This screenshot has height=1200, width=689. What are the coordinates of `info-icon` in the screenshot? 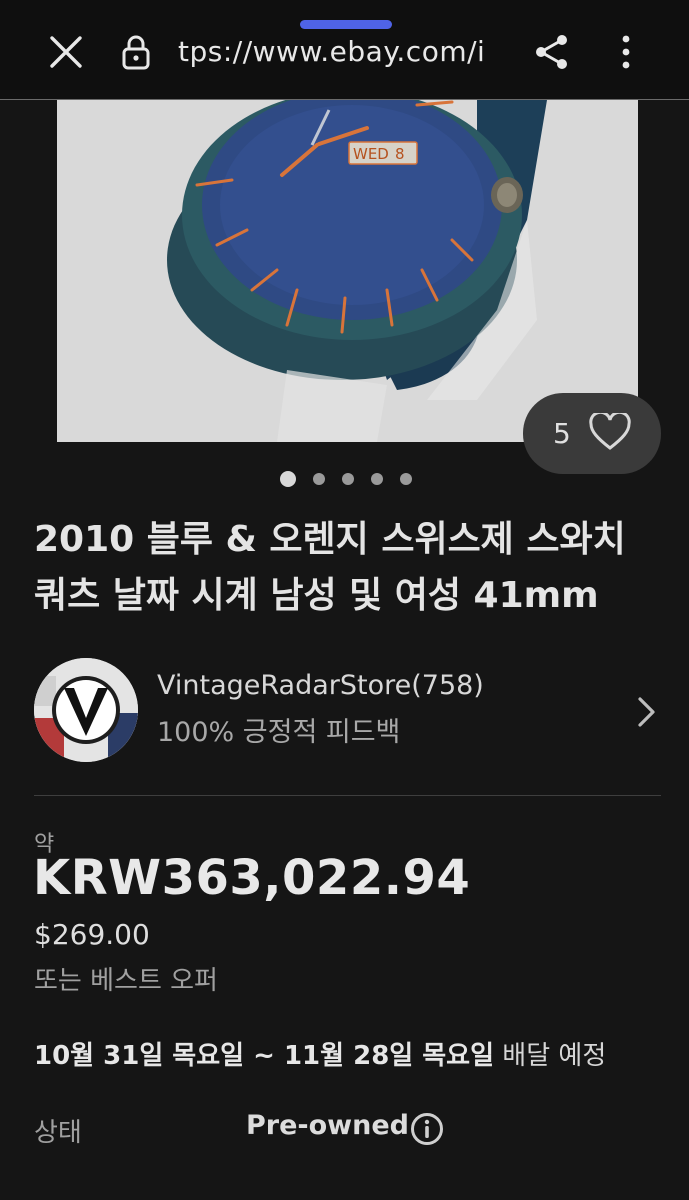 It's located at (427, 1129).